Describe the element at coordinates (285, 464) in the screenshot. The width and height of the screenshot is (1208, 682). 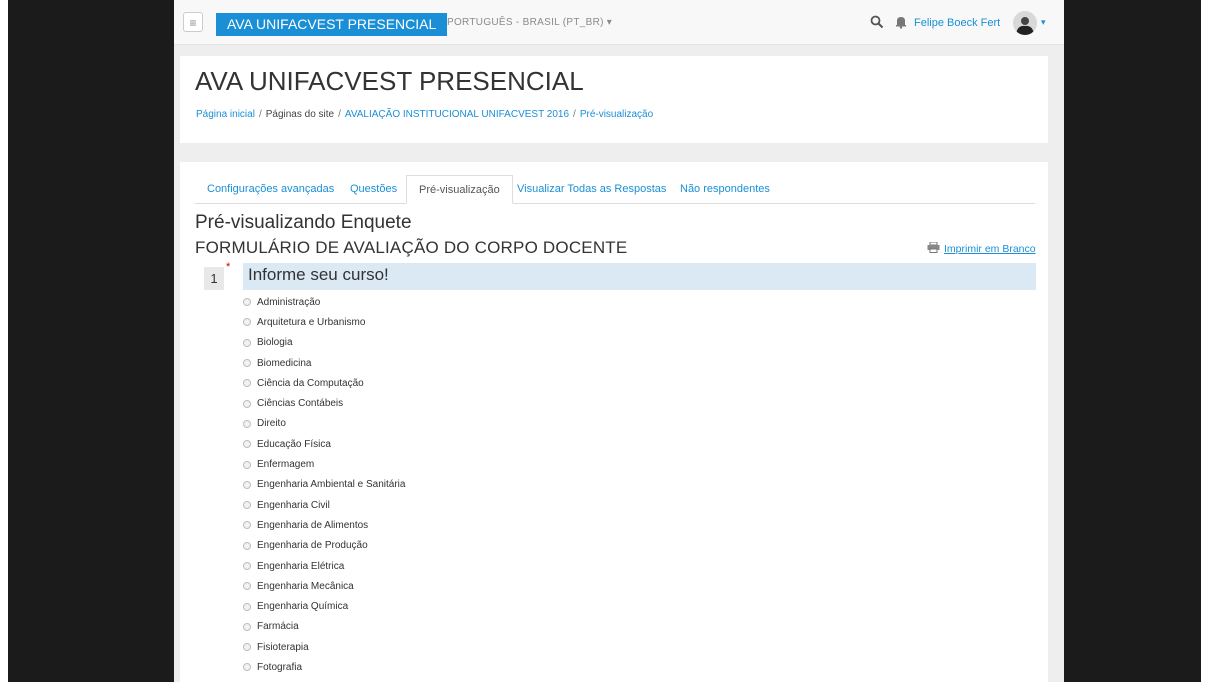
I see `option-label: Enfermagem` at that location.